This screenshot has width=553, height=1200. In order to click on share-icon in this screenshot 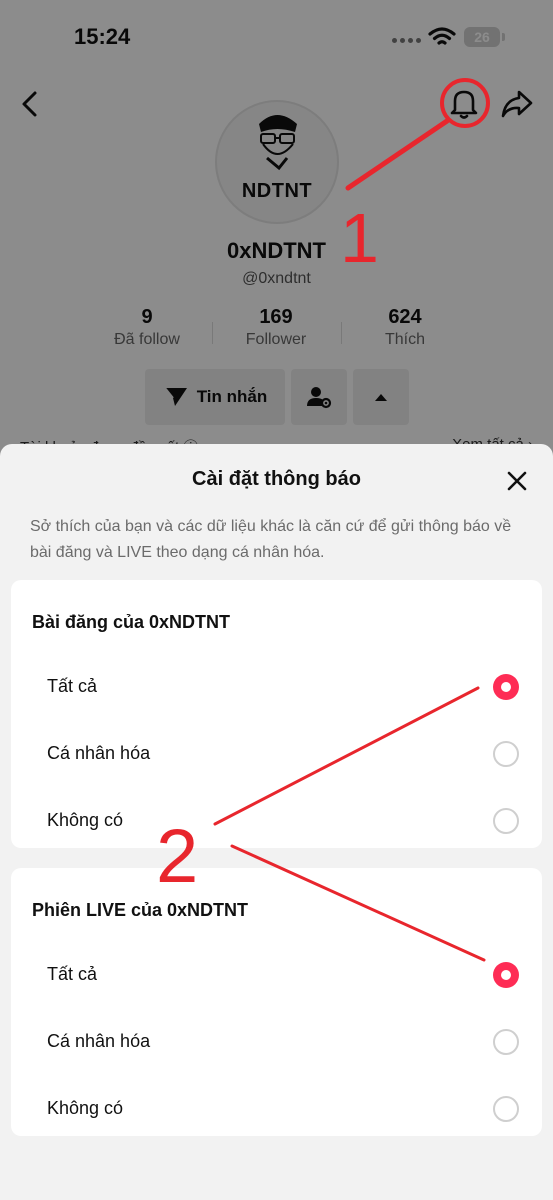, I will do `click(517, 104)`.